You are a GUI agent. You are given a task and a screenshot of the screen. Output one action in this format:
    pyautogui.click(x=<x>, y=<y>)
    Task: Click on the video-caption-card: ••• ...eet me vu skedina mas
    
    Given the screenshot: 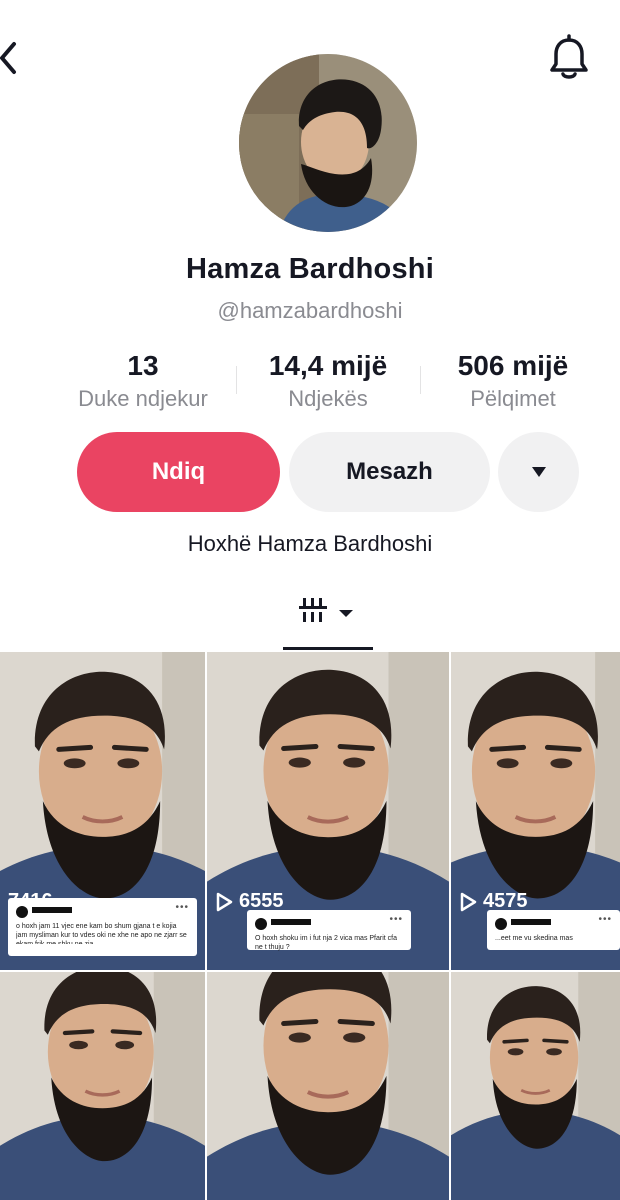 What is the action you would take?
    pyautogui.click(x=553, y=930)
    